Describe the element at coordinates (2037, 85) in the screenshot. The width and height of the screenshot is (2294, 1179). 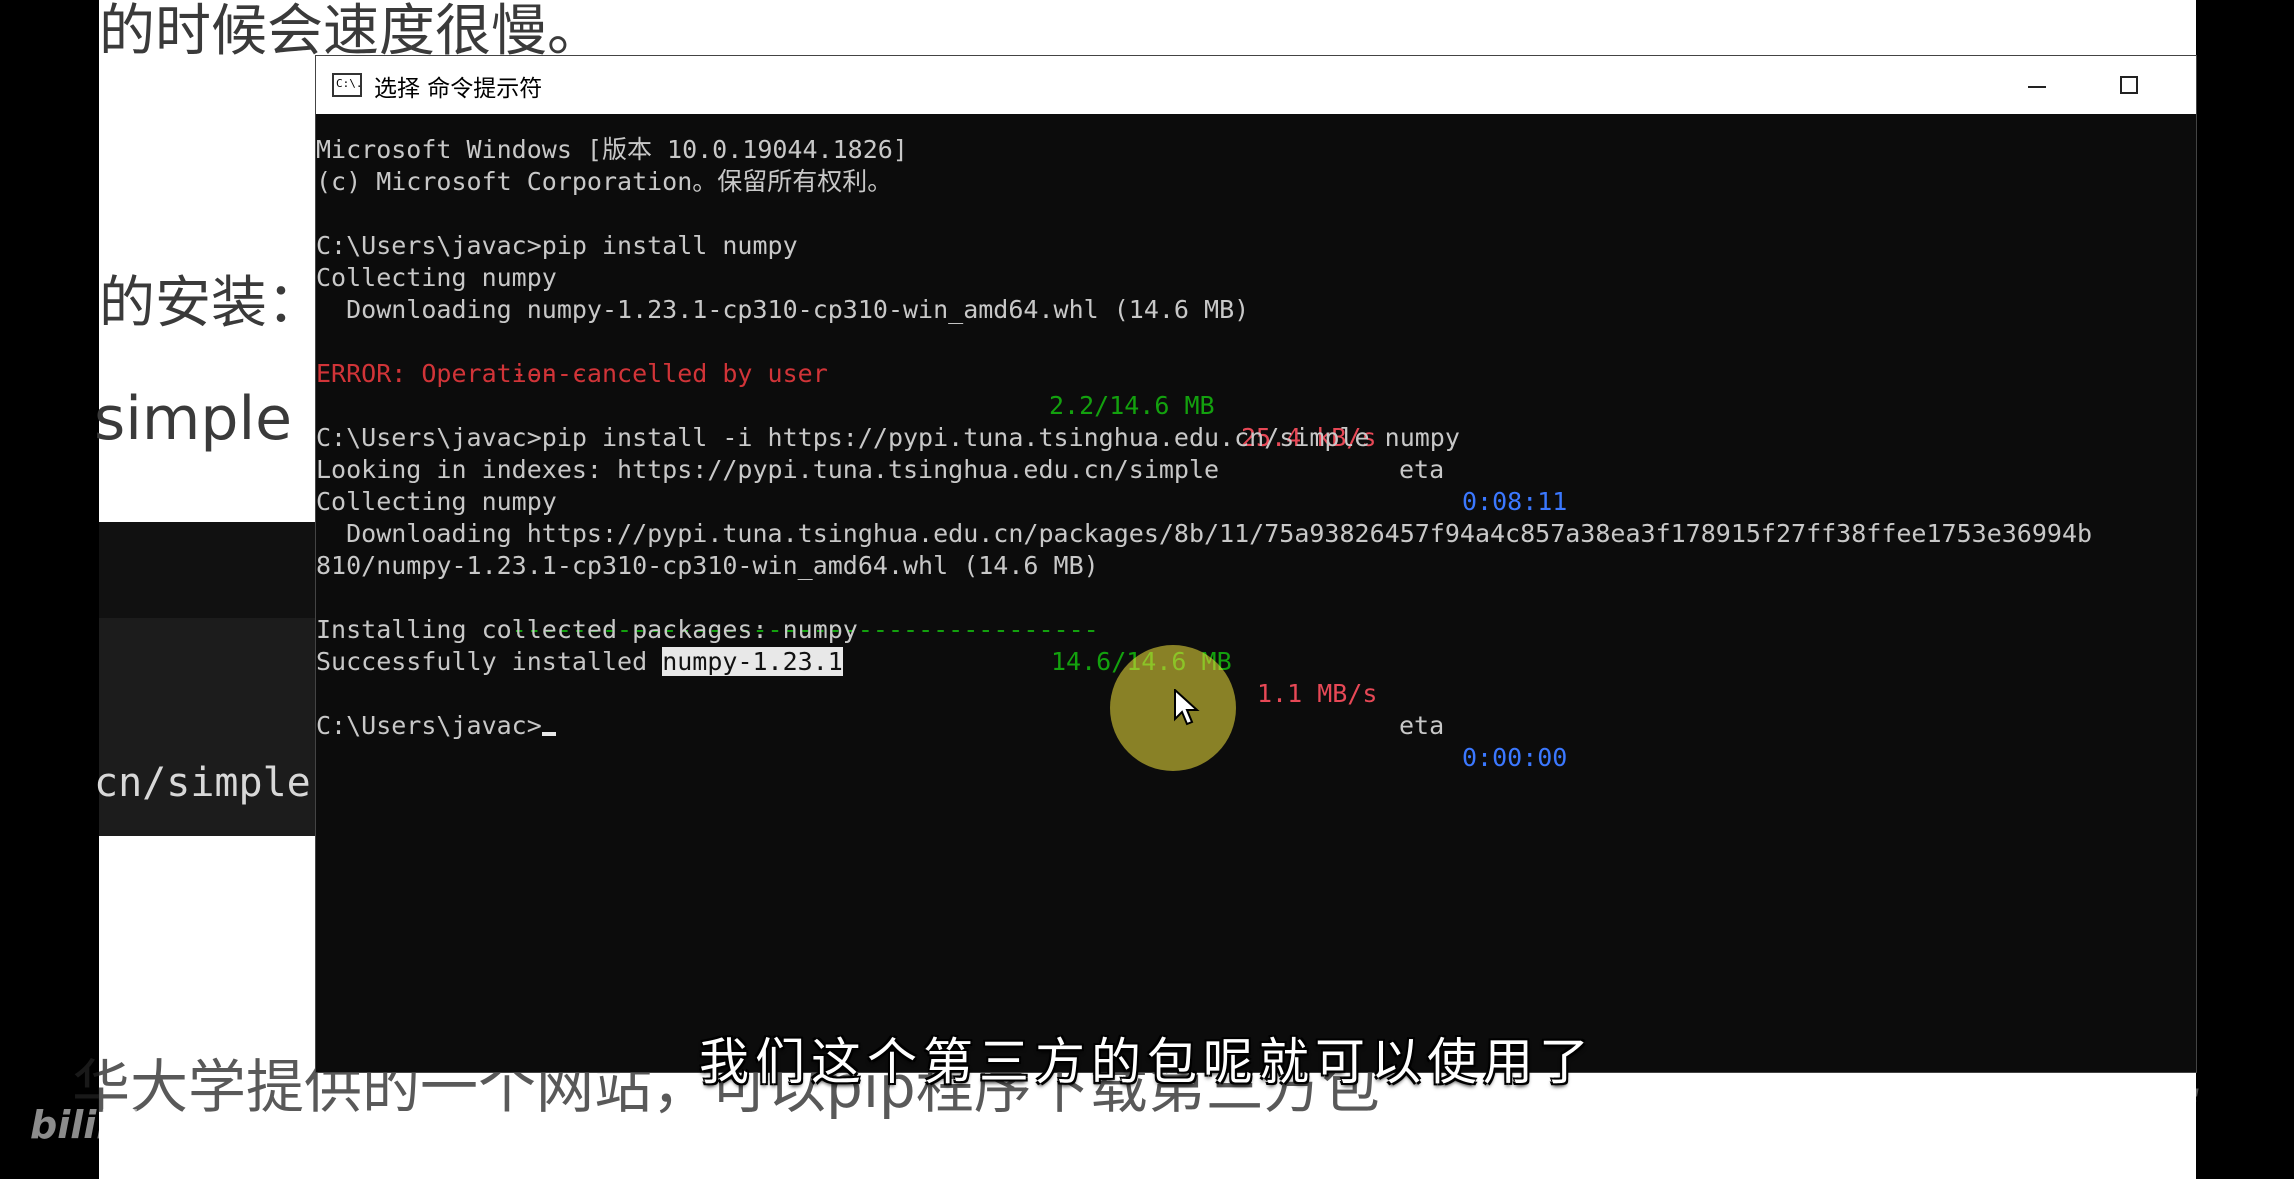
I see `minimize-button` at that location.